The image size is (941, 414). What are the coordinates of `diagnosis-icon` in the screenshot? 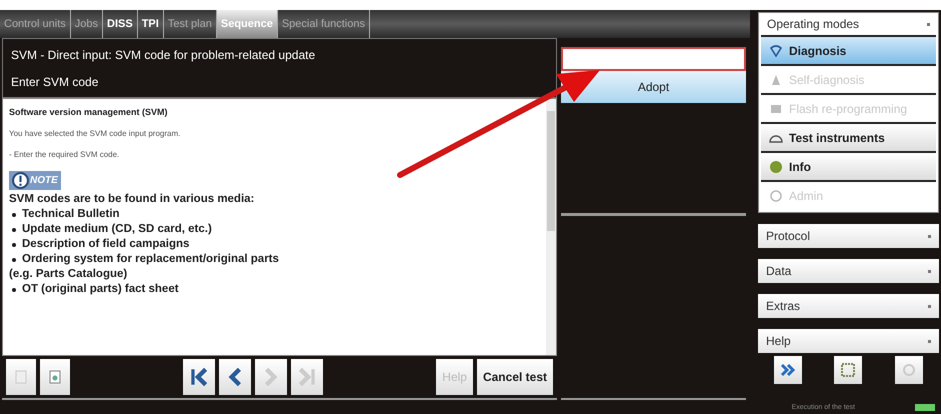 It's located at (776, 51).